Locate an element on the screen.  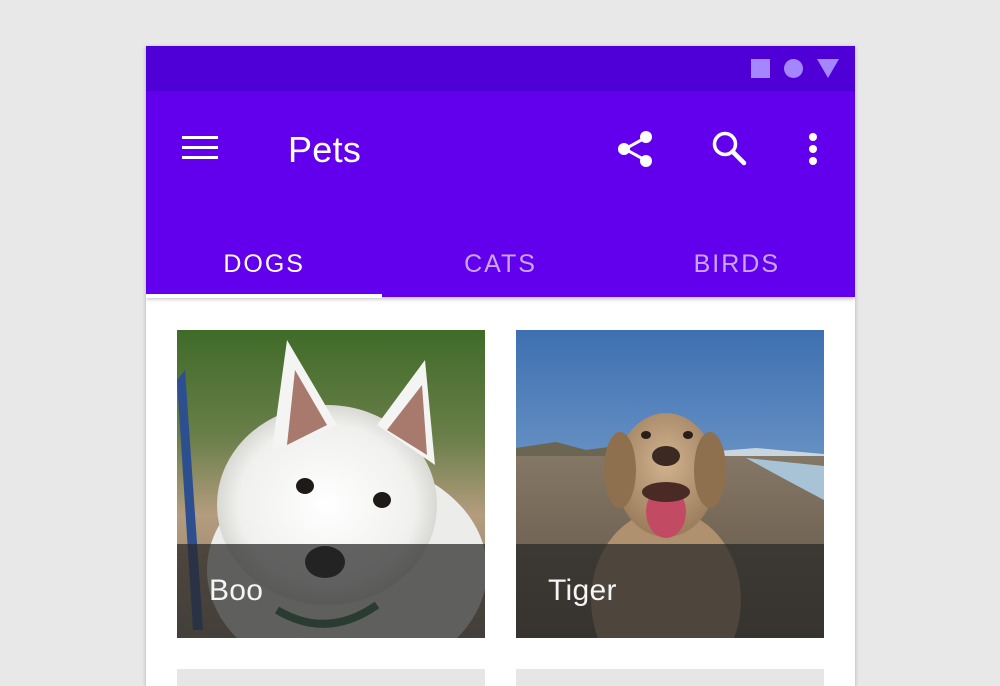
tab-cats: CATS is located at coordinates (500, 272).